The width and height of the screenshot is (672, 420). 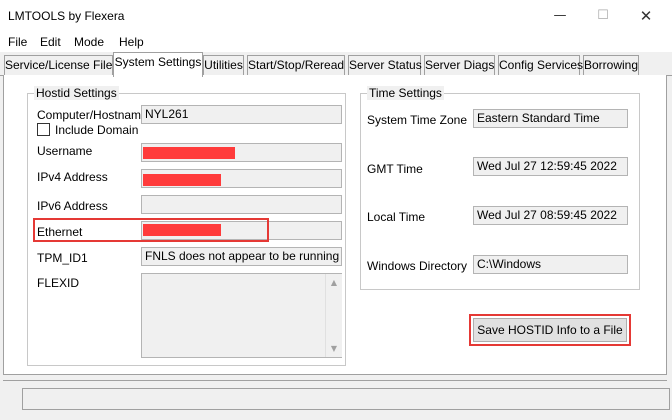 I want to click on menu-file: File, so click(x=17, y=42).